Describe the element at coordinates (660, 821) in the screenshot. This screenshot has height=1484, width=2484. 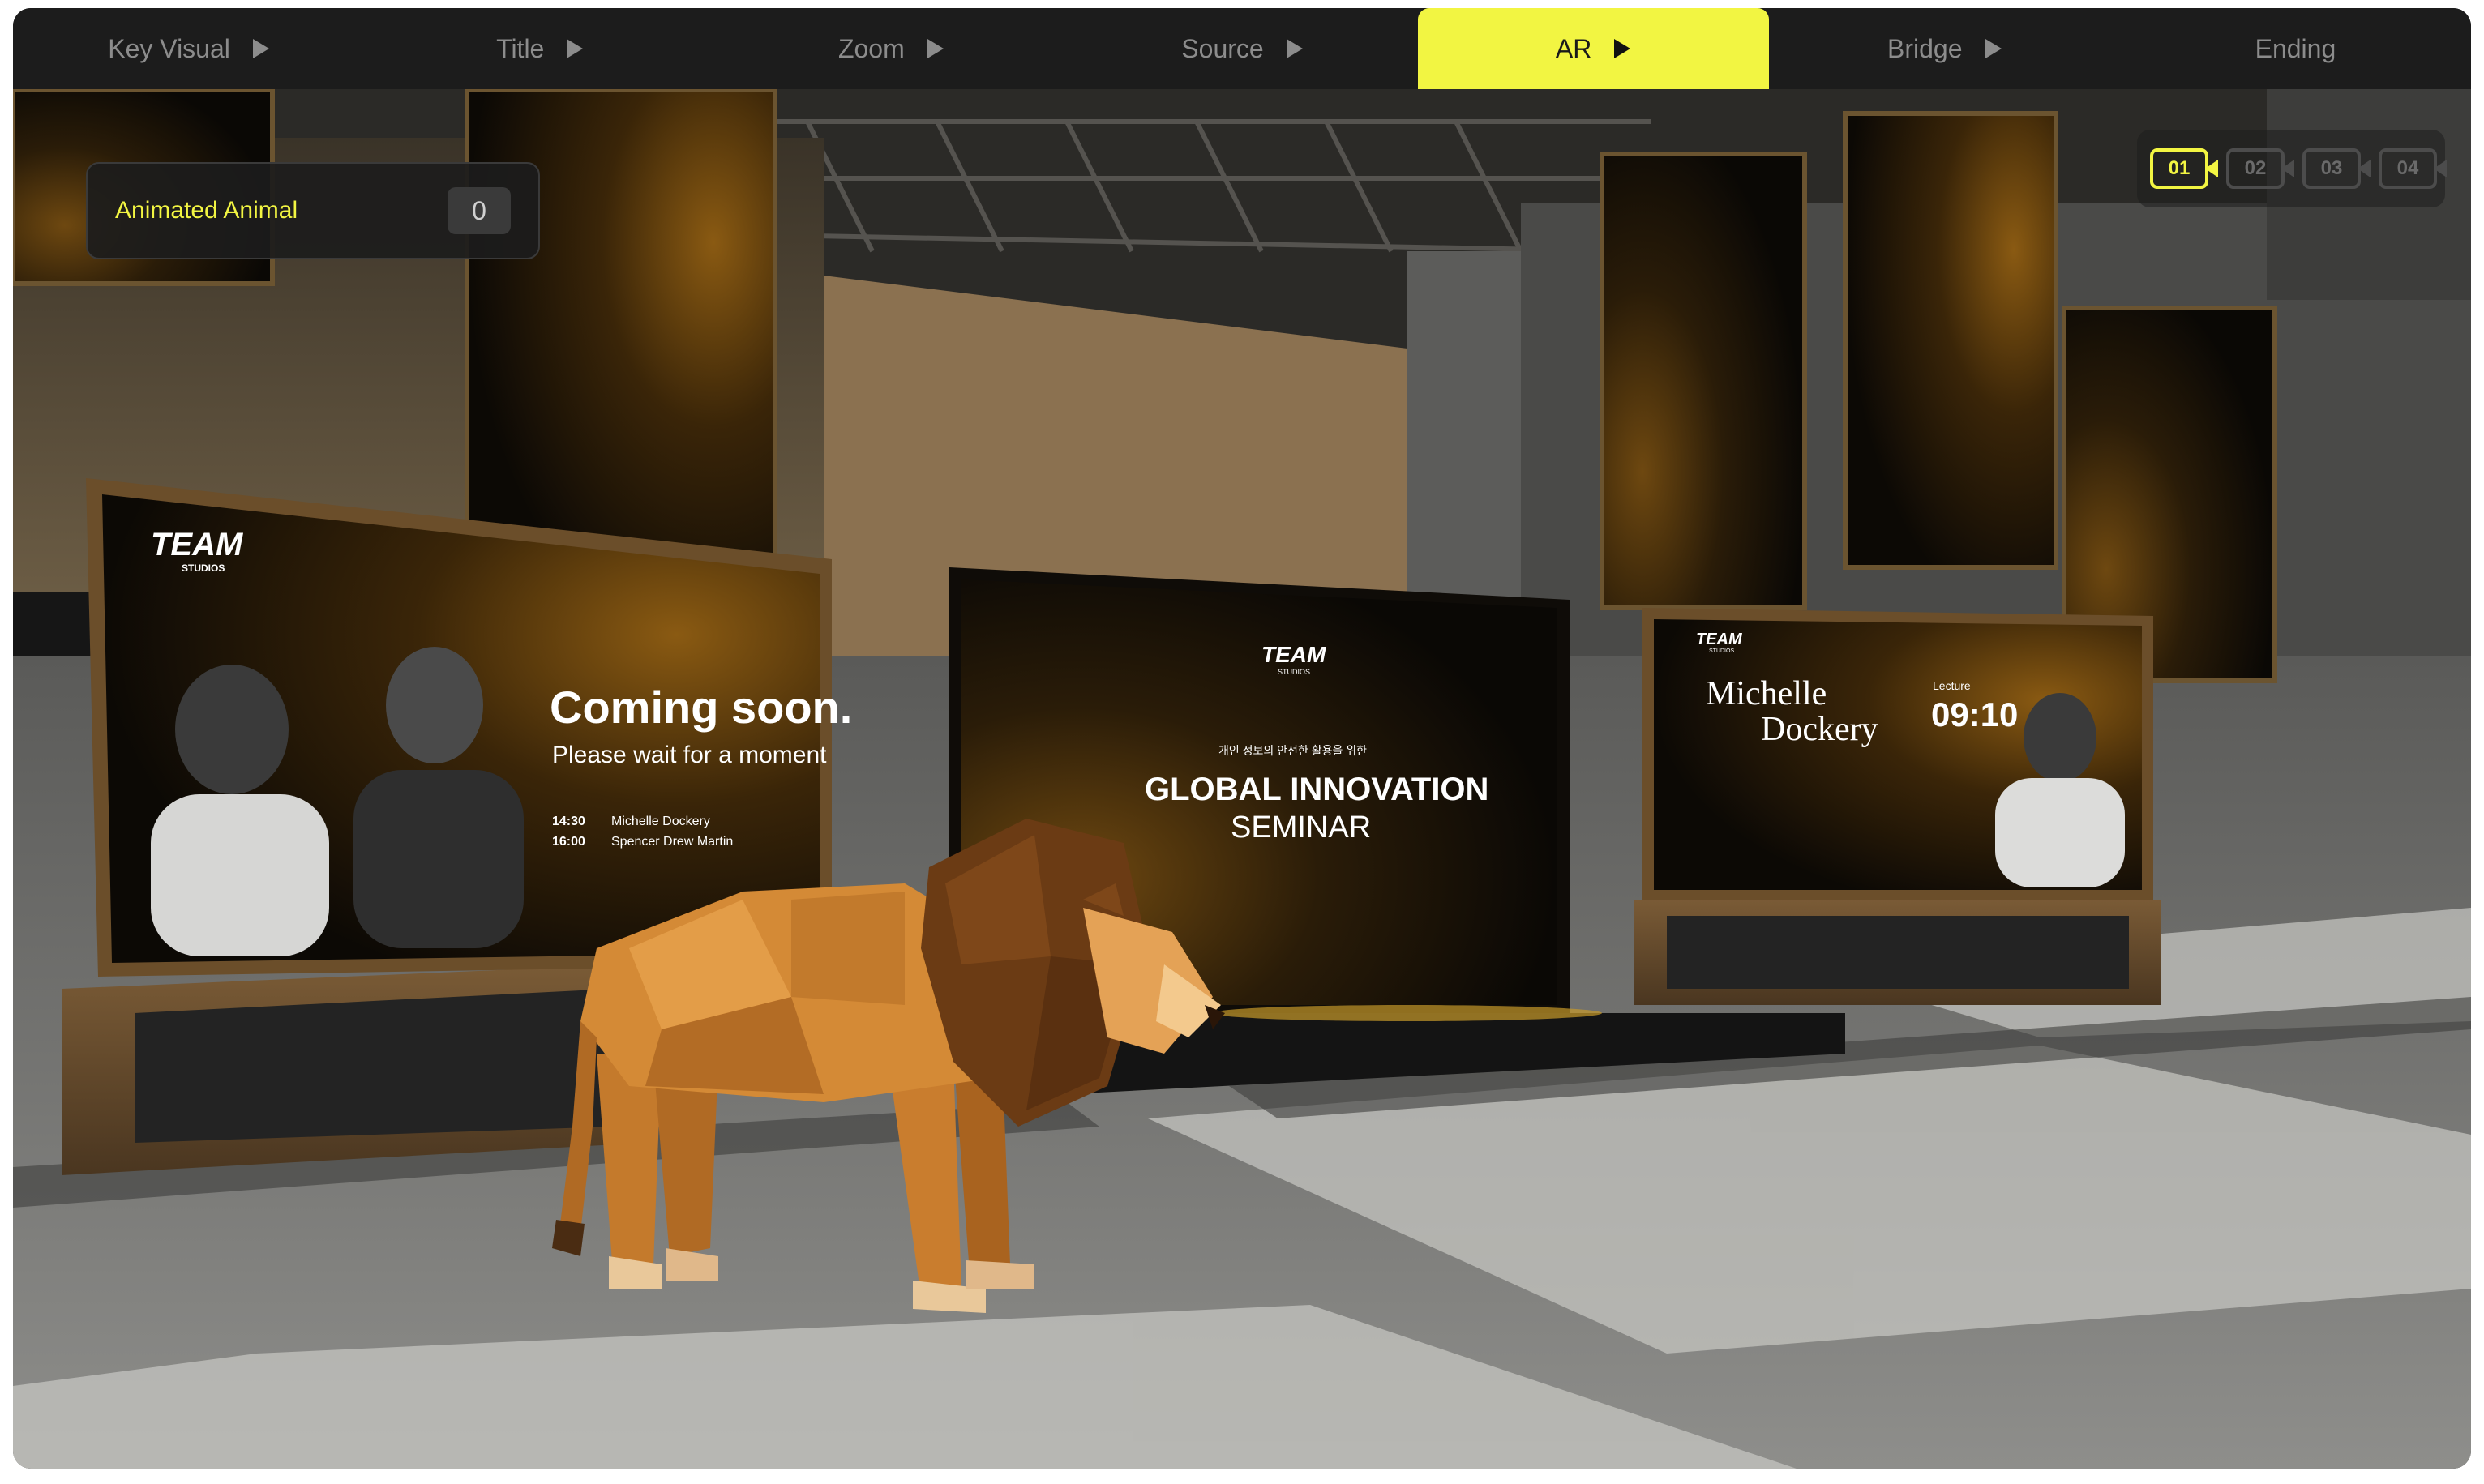
I see `schedule-name: Michelle Dockery` at that location.